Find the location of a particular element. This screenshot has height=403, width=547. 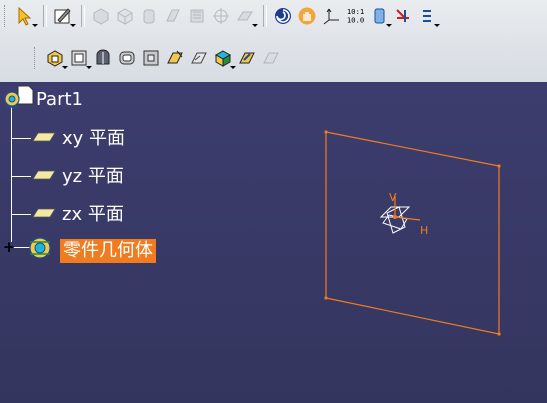

feature-icon is located at coordinates (199, 58).